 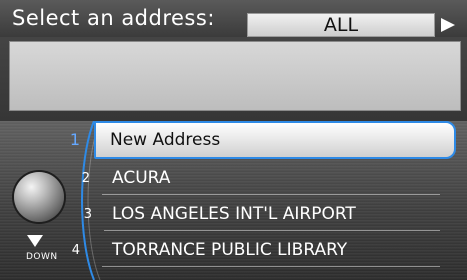 What do you see at coordinates (74, 139) in the screenshot?
I see `list-item-number: 1` at bounding box center [74, 139].